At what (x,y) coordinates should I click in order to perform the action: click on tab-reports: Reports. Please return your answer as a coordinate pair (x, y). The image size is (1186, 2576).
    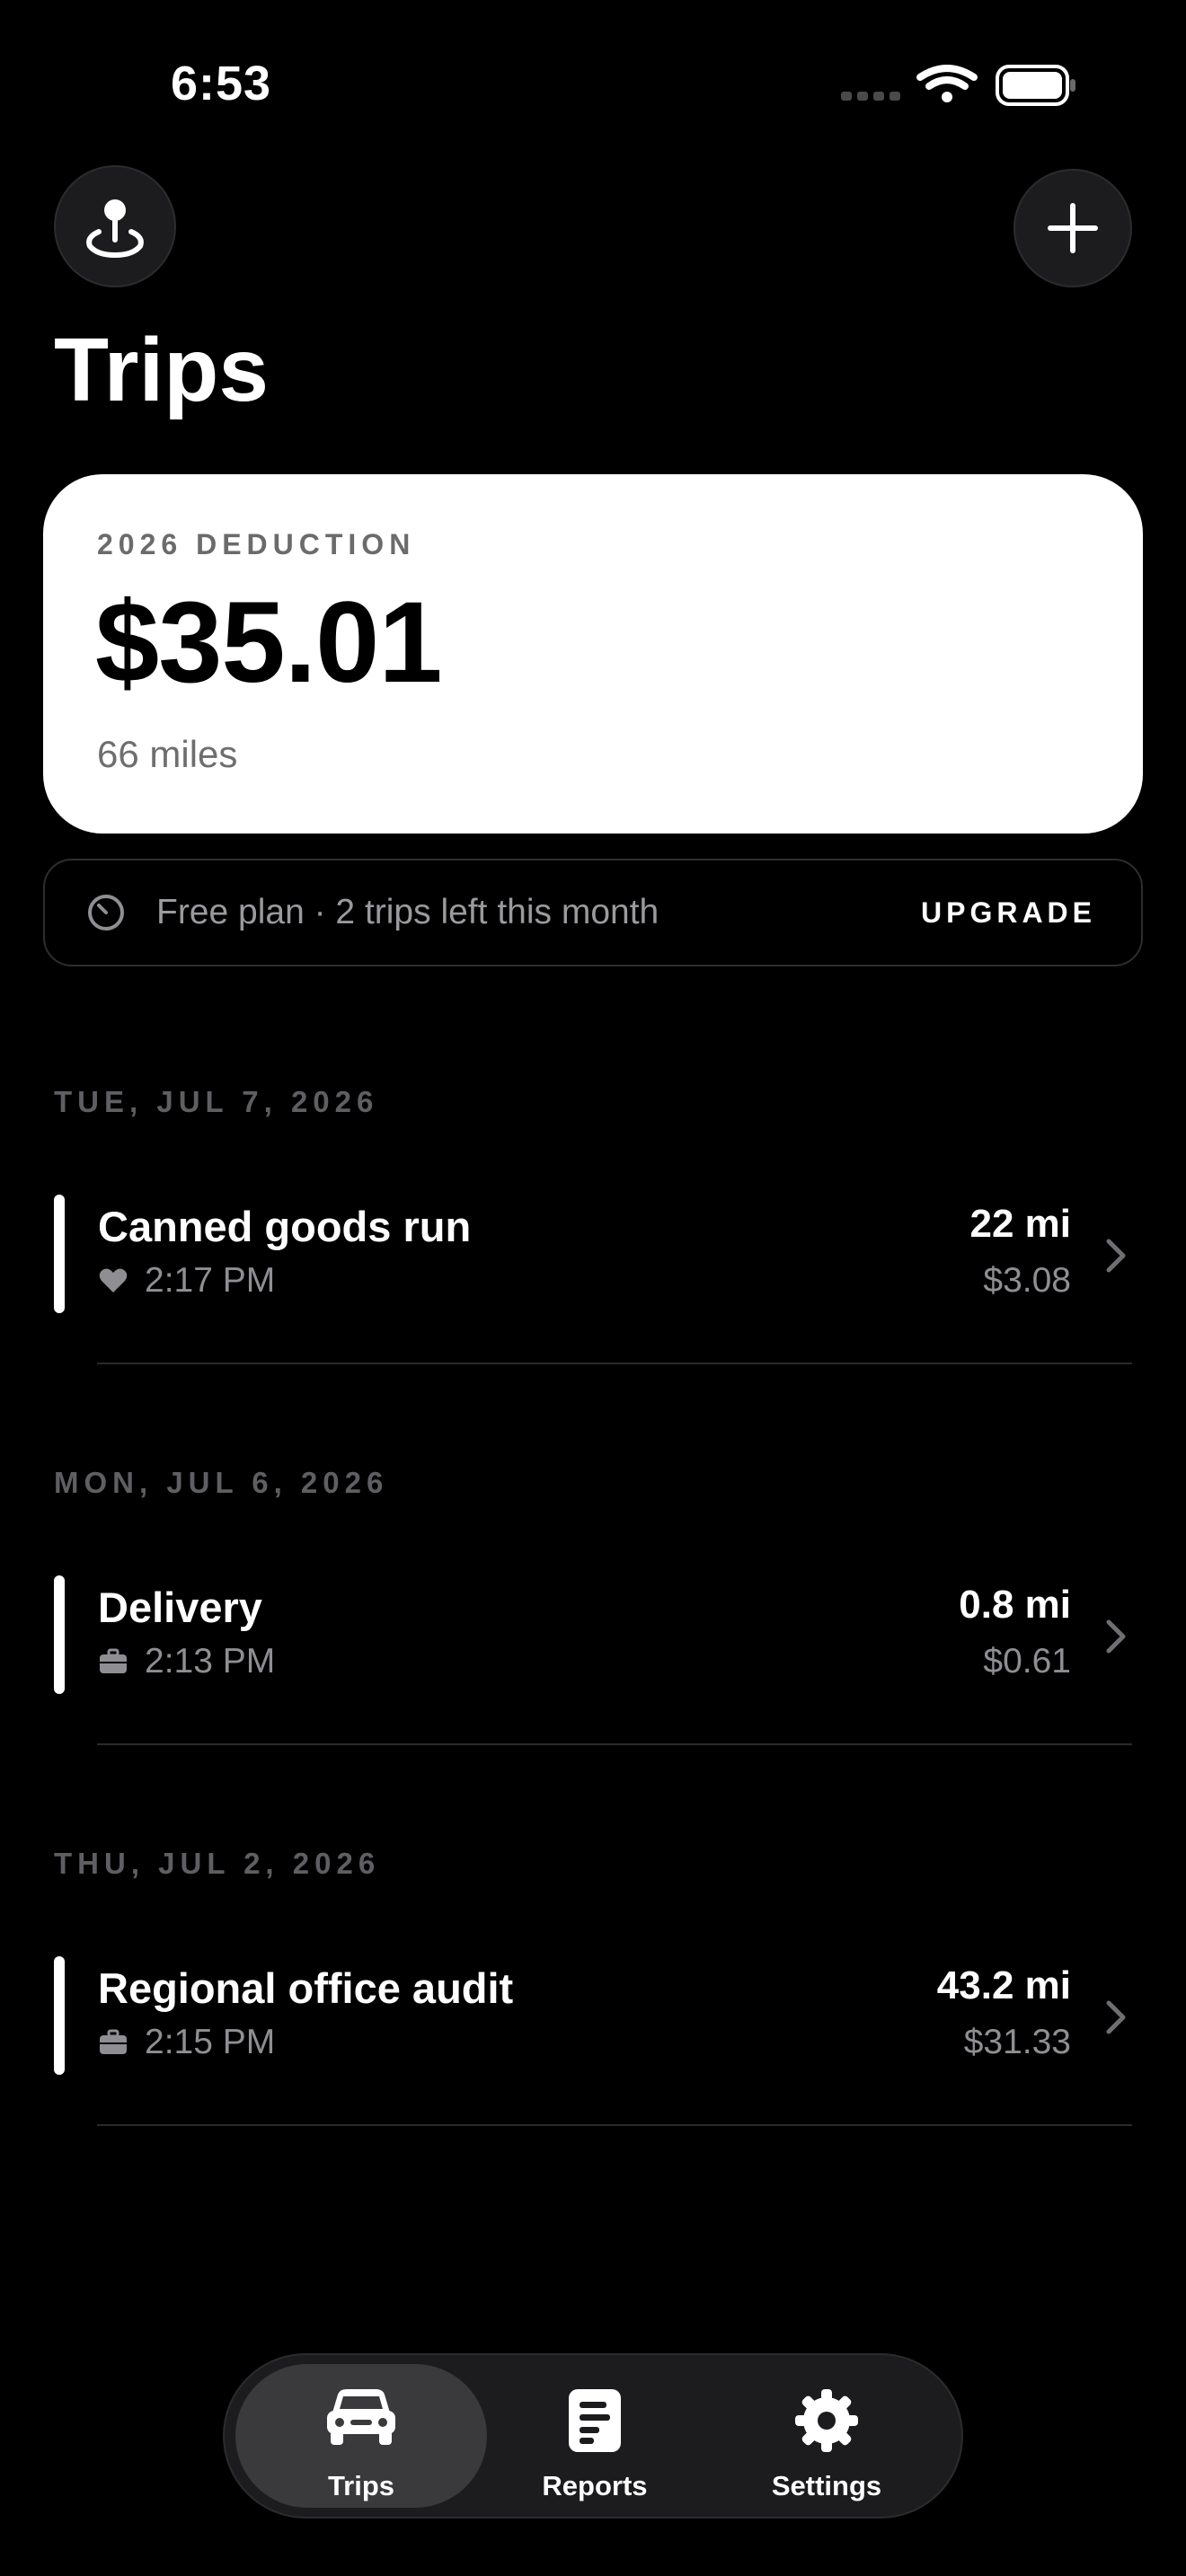
    Looking at the image, I should click on (595, 2436).